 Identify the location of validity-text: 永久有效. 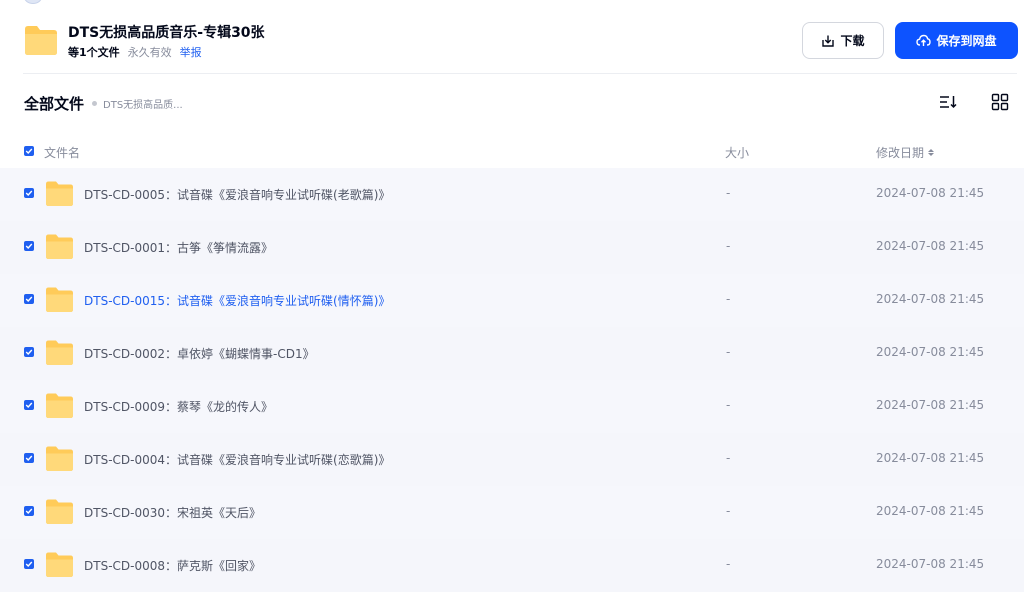
(149, 52).